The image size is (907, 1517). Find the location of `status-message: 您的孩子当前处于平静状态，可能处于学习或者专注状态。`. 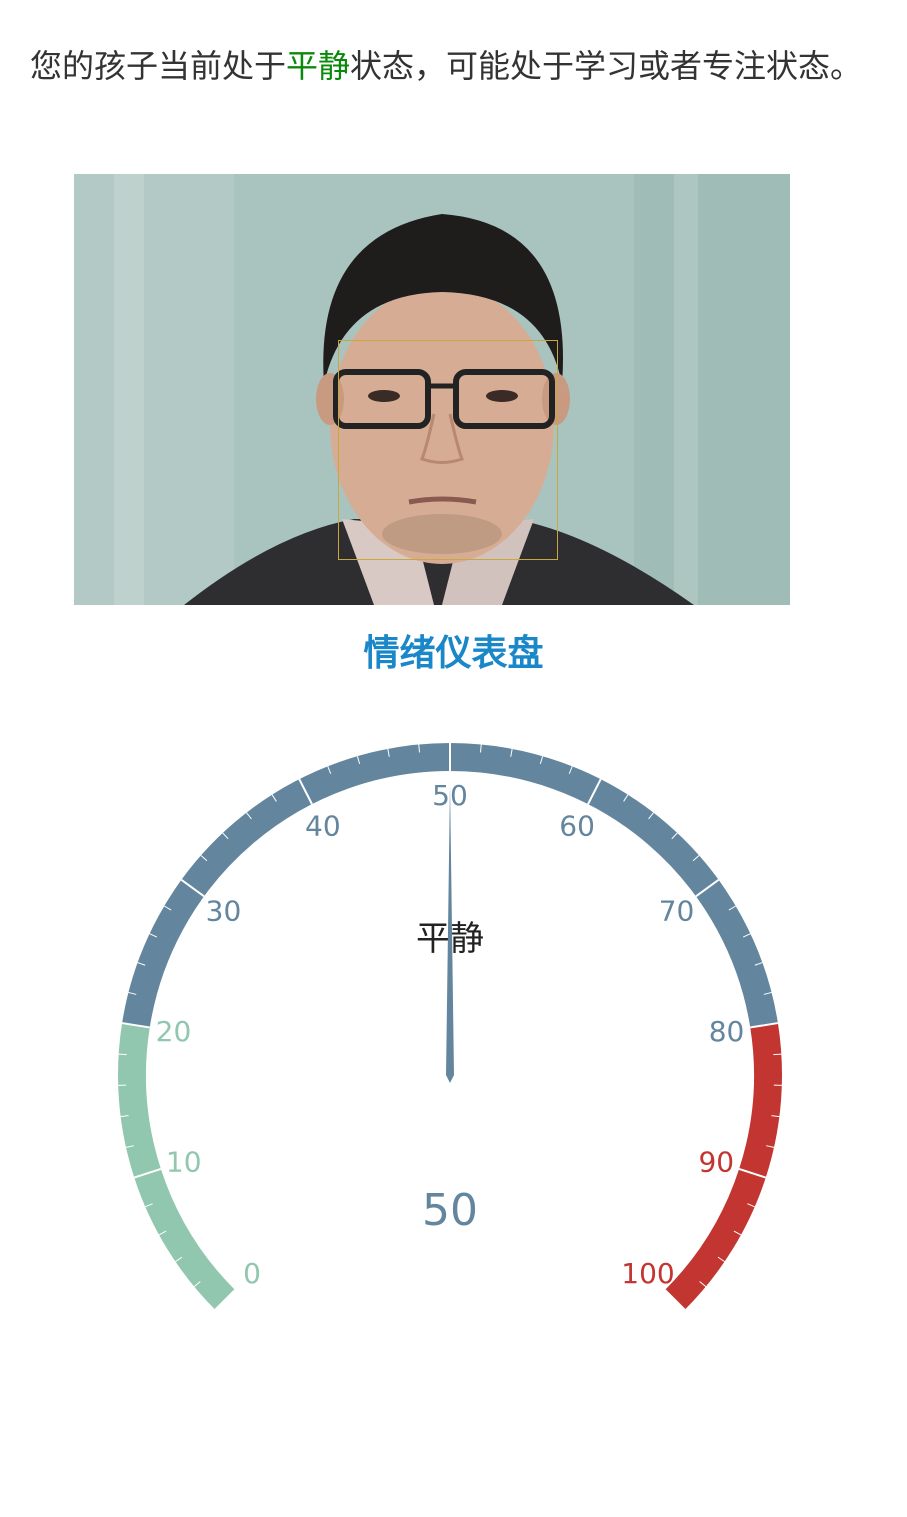

status-message: 您的孩子当前处于平静状态，可能处于学习或者专注状态。 is located at coordinates (446, 66).